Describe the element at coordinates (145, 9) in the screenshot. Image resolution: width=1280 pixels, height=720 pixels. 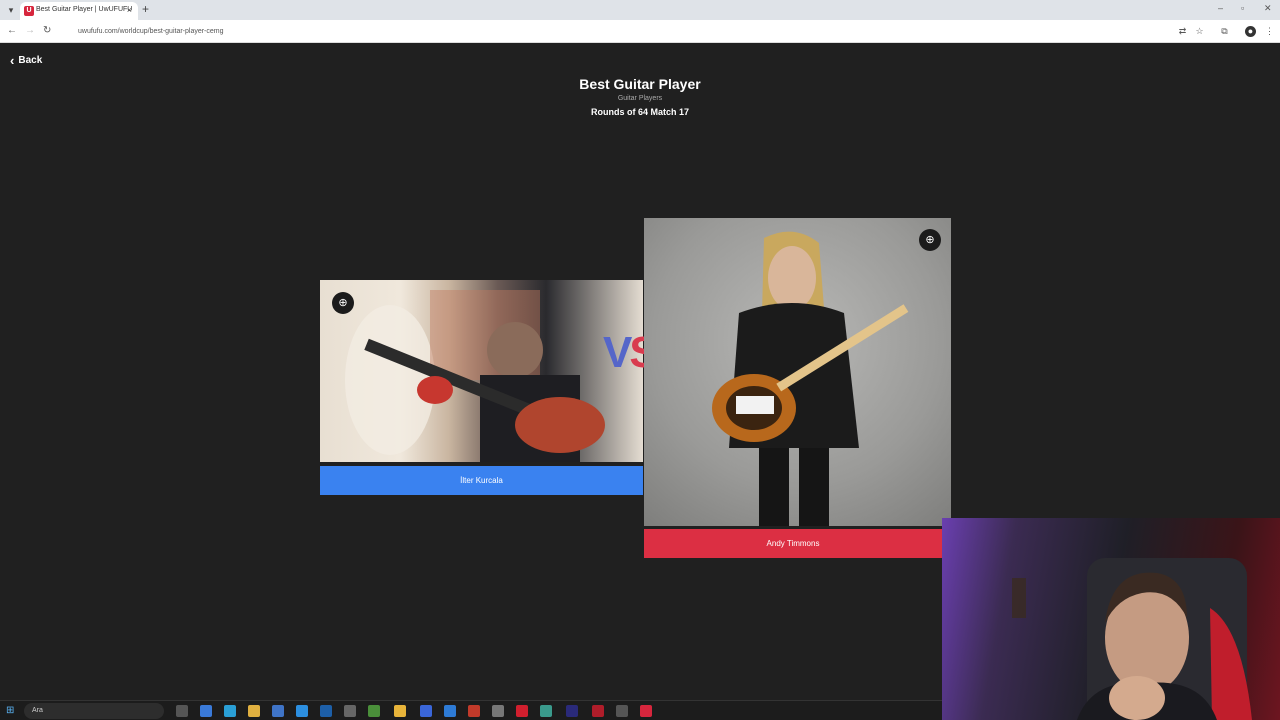
I see `new-tab-button: +` at that location.